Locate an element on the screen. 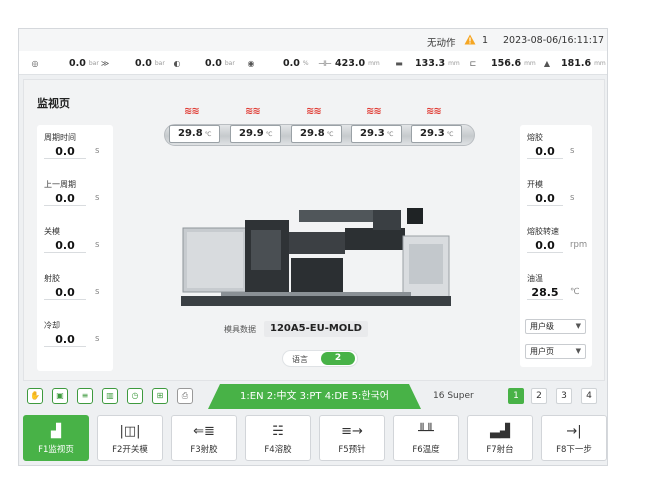  f7-injection-unit-button: ▃▟ F7射台 is located at coordinates (500, 438).